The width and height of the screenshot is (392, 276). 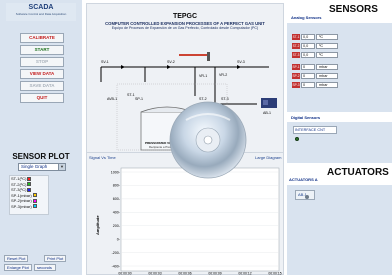 I want to click on view-data-button: VIEW DATA, so click(x=42, y=74).